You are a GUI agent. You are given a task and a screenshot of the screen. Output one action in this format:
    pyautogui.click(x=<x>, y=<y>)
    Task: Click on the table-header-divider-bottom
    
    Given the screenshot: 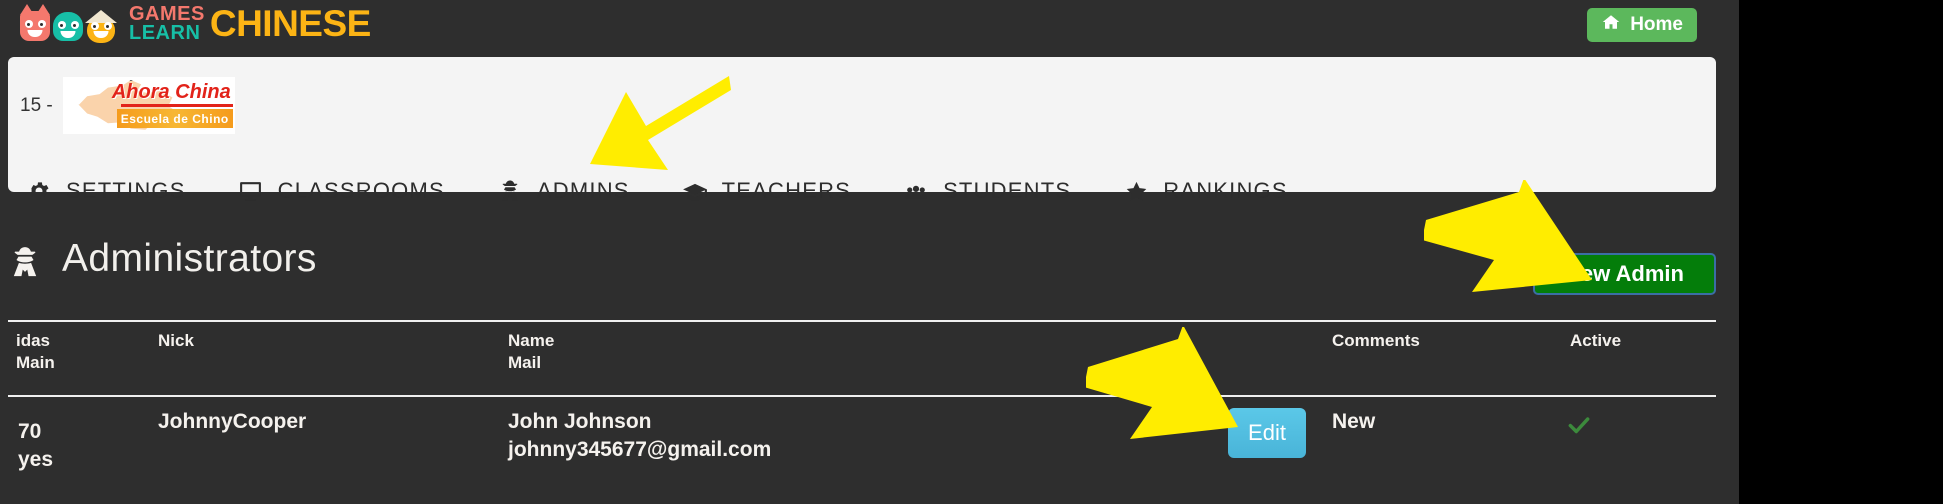 What is the action you would take?
    pyautogui.click(x=862, y=396)
    